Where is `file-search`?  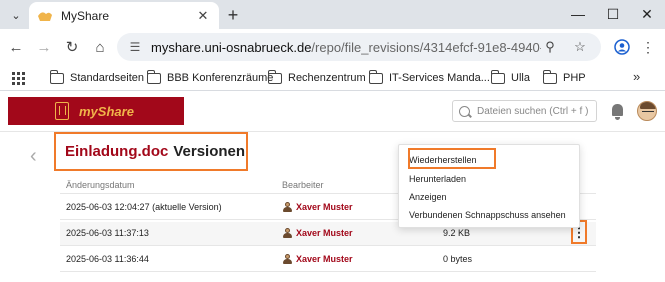
file-search is located at coordinates (524, 111).